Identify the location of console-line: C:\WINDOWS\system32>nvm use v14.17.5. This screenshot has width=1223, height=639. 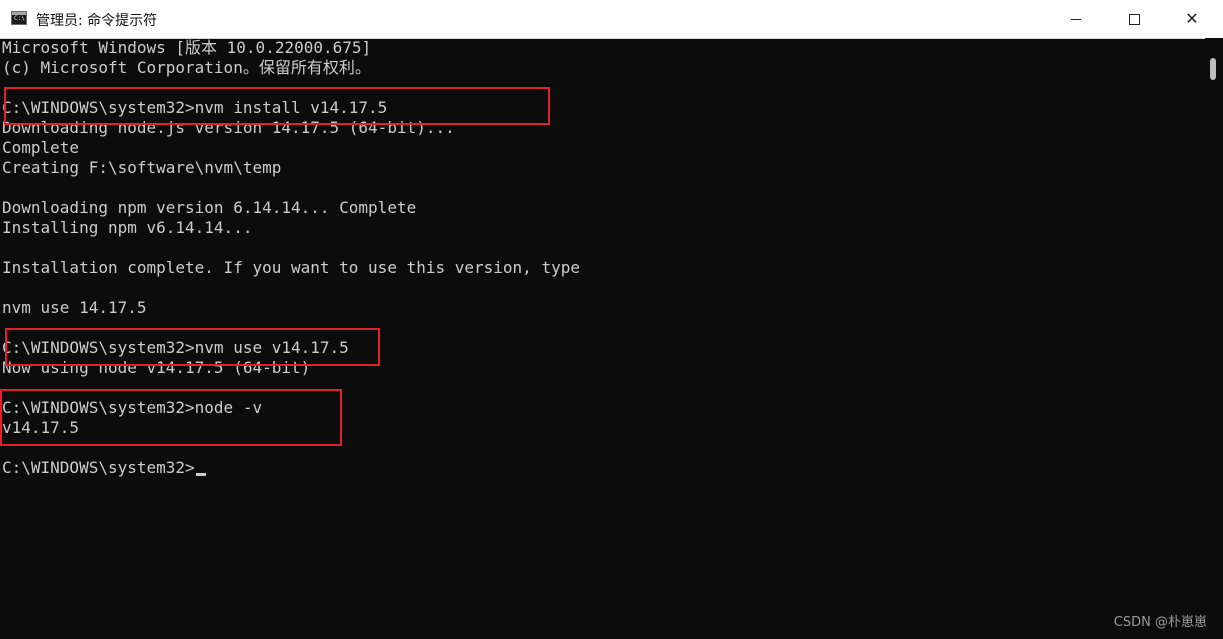
(175, 347).